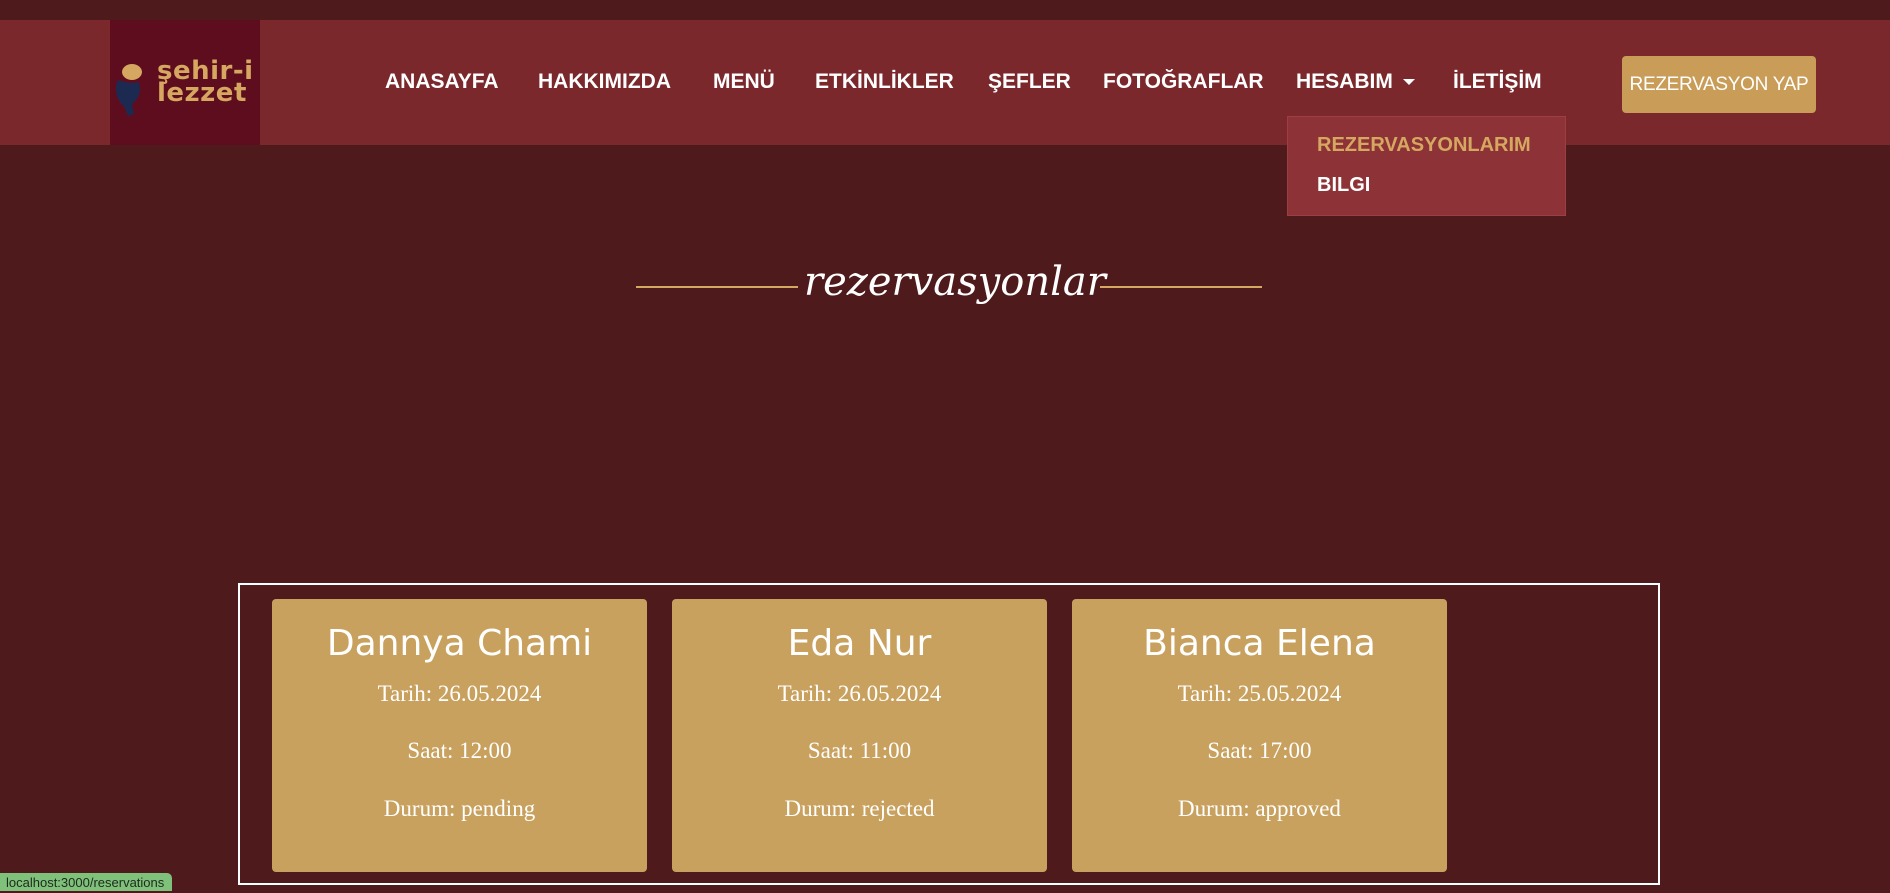 This screenshot has height=893, width=1890. I want to click on brand-name: şehir-i lezzet, so click(205, 83).